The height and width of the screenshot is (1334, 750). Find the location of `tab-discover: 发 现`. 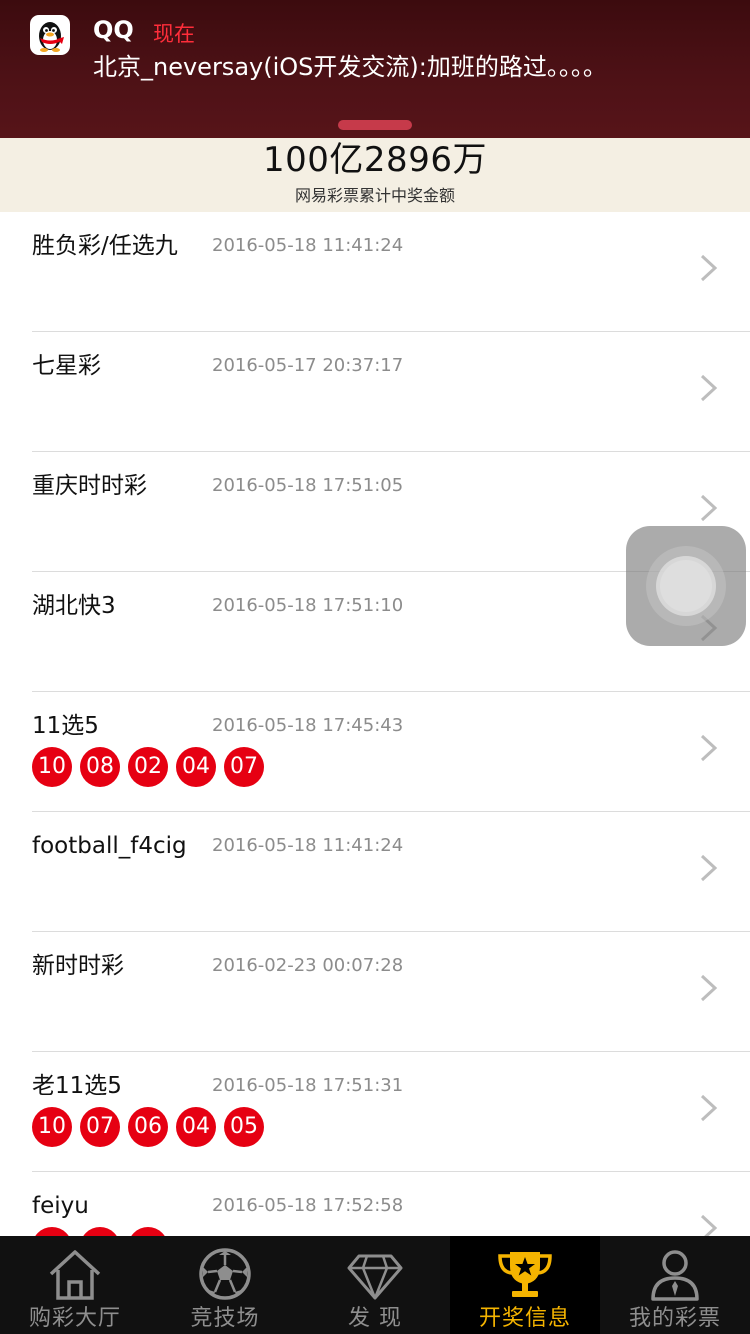

tab-discover: 发 现 is located at coordinates (375, 1285).